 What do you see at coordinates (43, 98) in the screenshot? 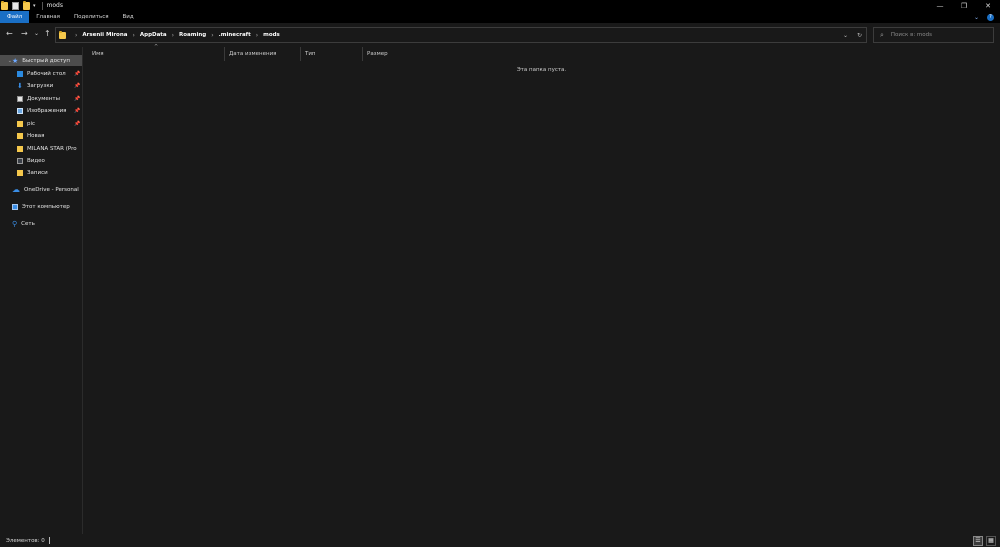
I see `sidebar-item-label: Документы` at bounding box center [43, 98].